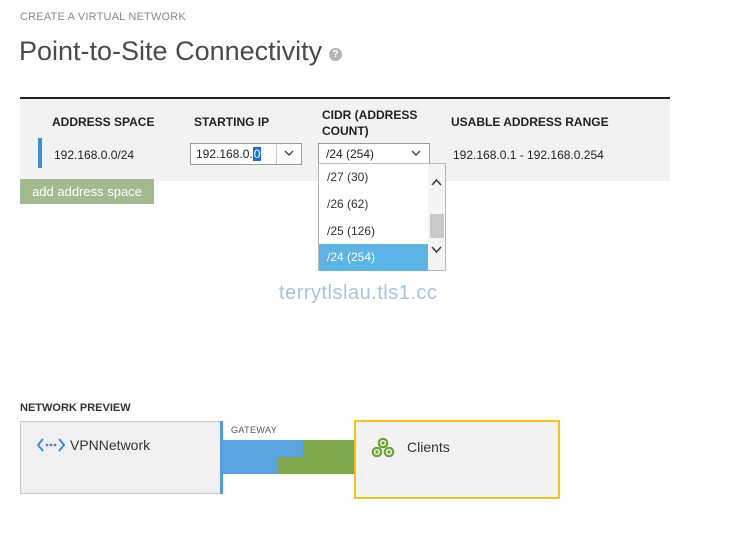 The height and width of the screenshot is (540, 740). I want to click on address-space-cell: 192.168.0.0/24, so click(94, 155).